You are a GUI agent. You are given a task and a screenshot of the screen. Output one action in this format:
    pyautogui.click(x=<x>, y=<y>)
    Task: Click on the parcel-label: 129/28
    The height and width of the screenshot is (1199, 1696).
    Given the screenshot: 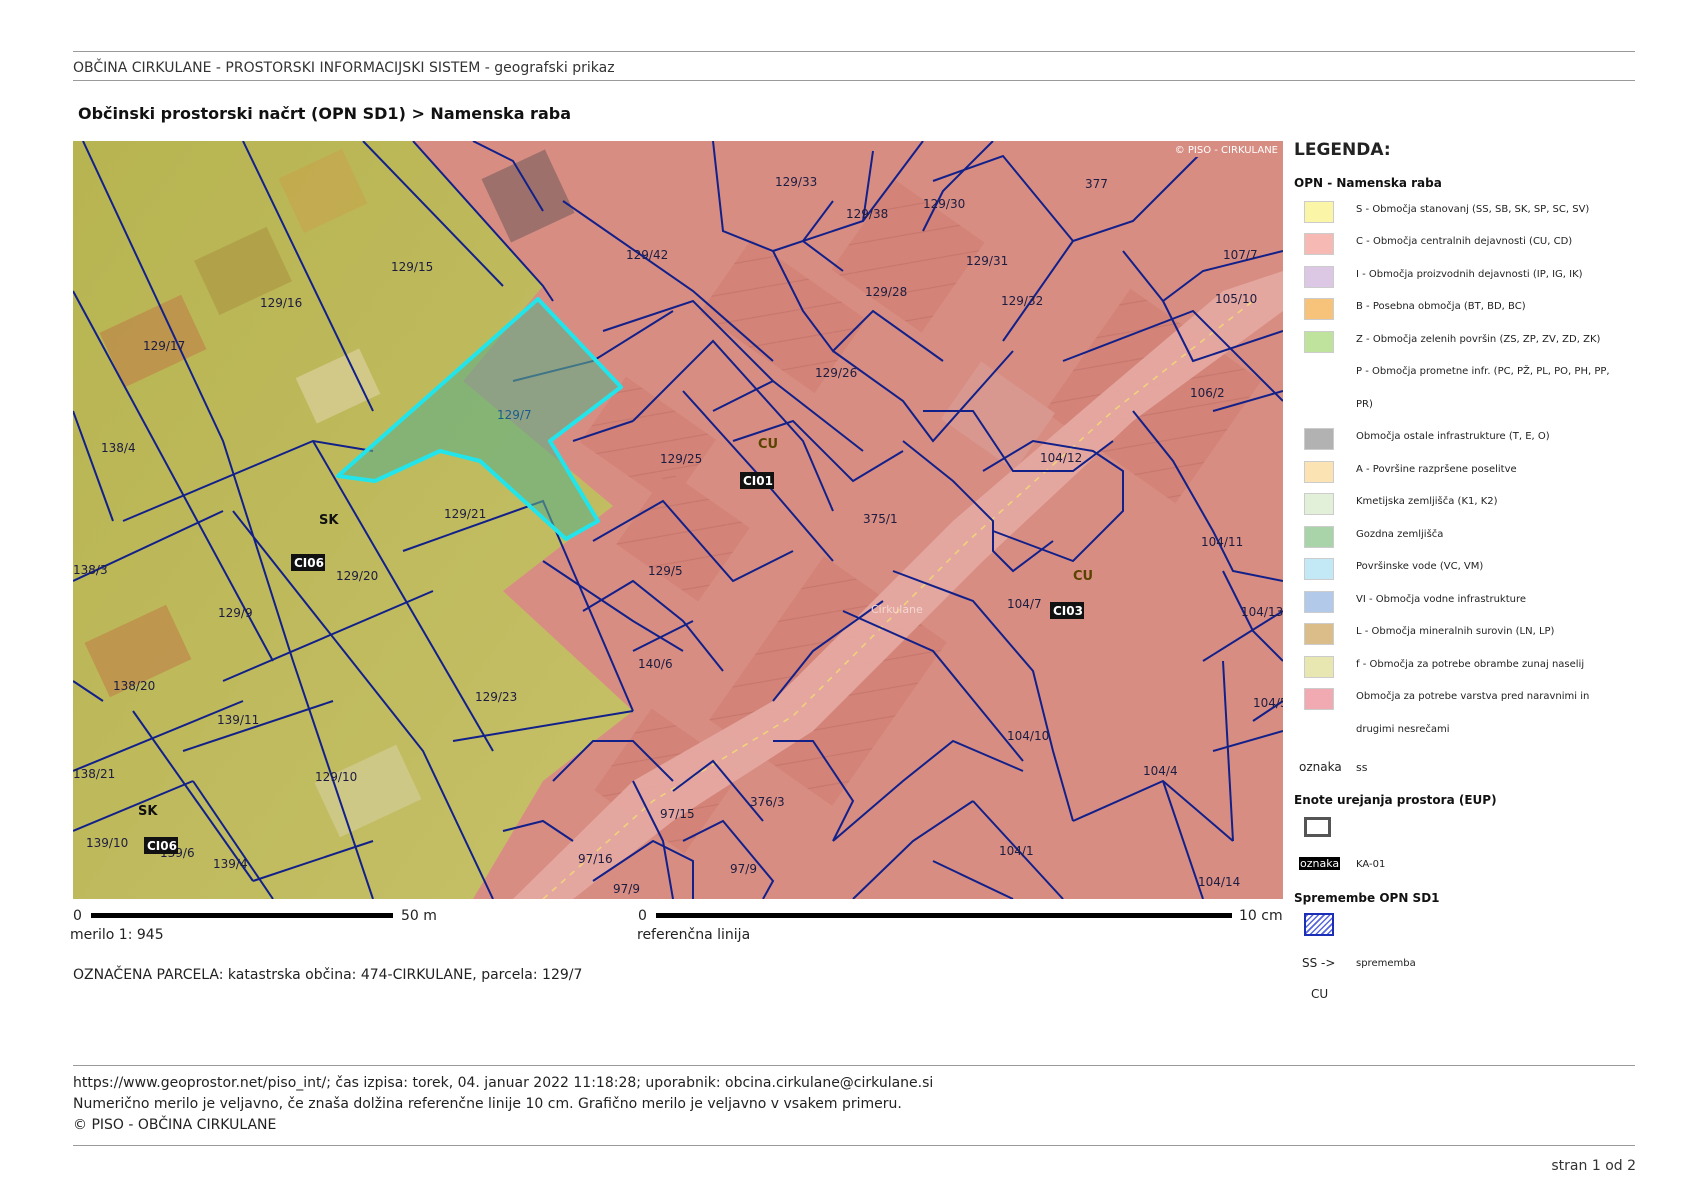 What is the action you would take?
    pyautogui.click(x=886, y=292)
    